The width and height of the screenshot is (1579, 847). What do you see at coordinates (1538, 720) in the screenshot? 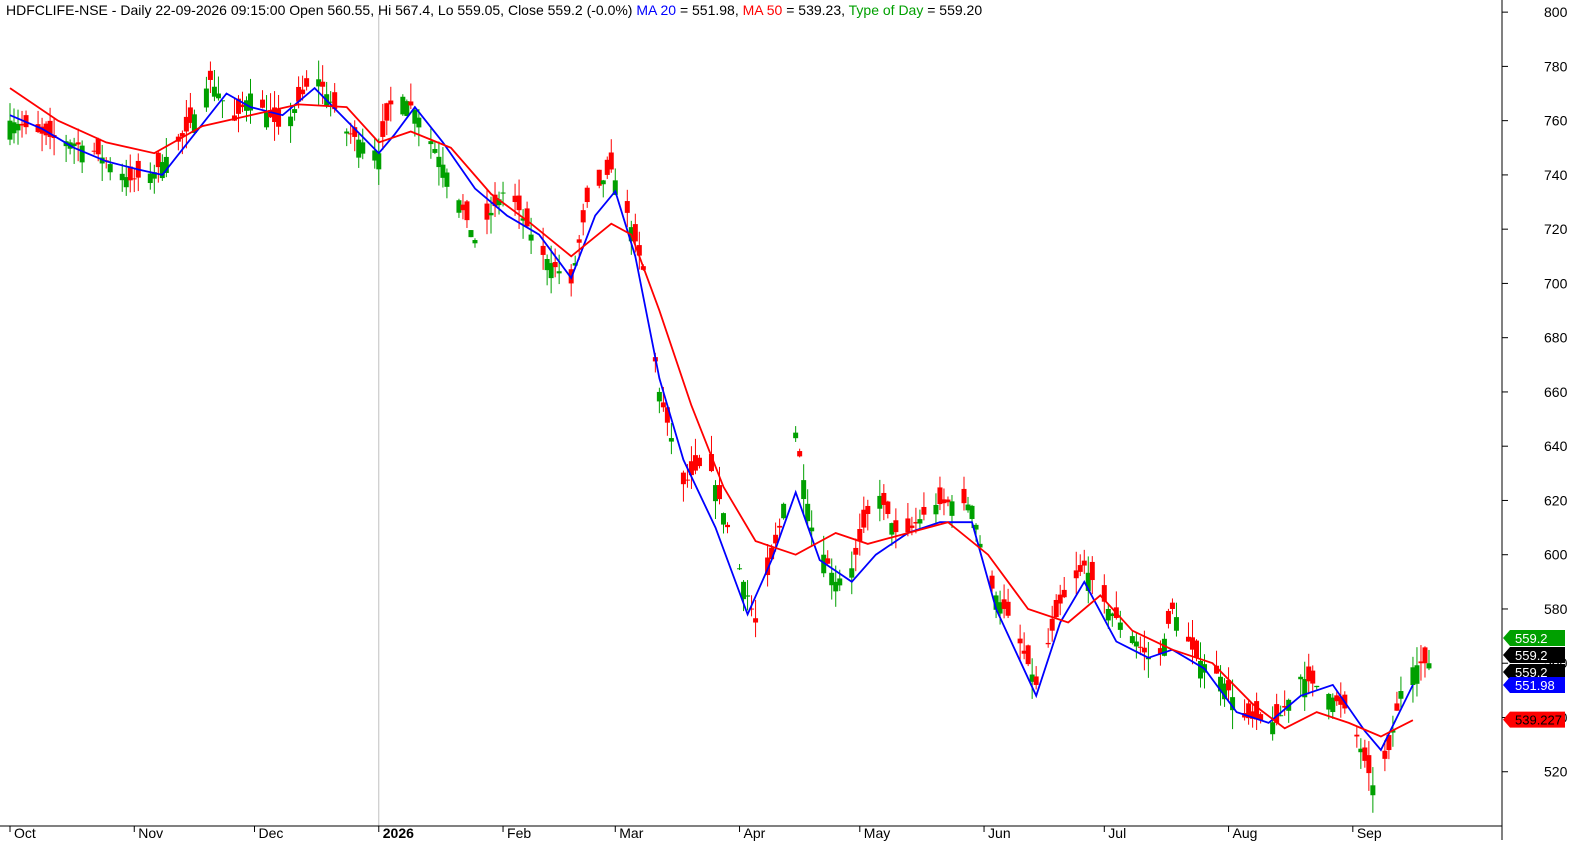
I see `price-tag-text: 539.227` at bounding box center [1538, 720].